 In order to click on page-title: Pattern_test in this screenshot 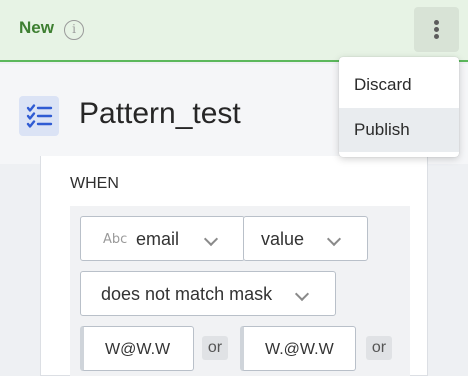, I will do `click(160, 113)`.